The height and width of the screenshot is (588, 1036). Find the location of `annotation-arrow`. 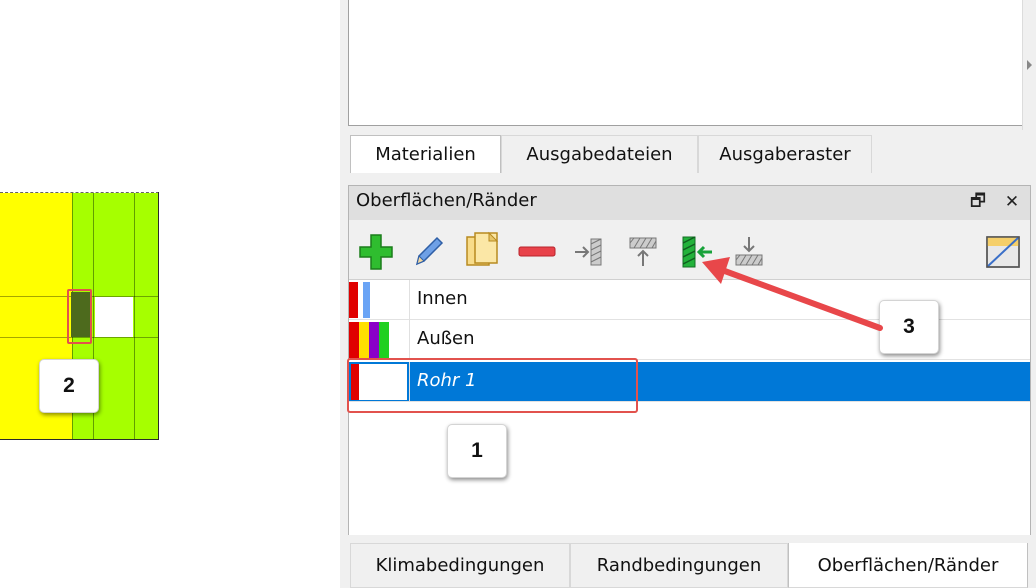

annotation-arrow is located at coordinates (792, 294).